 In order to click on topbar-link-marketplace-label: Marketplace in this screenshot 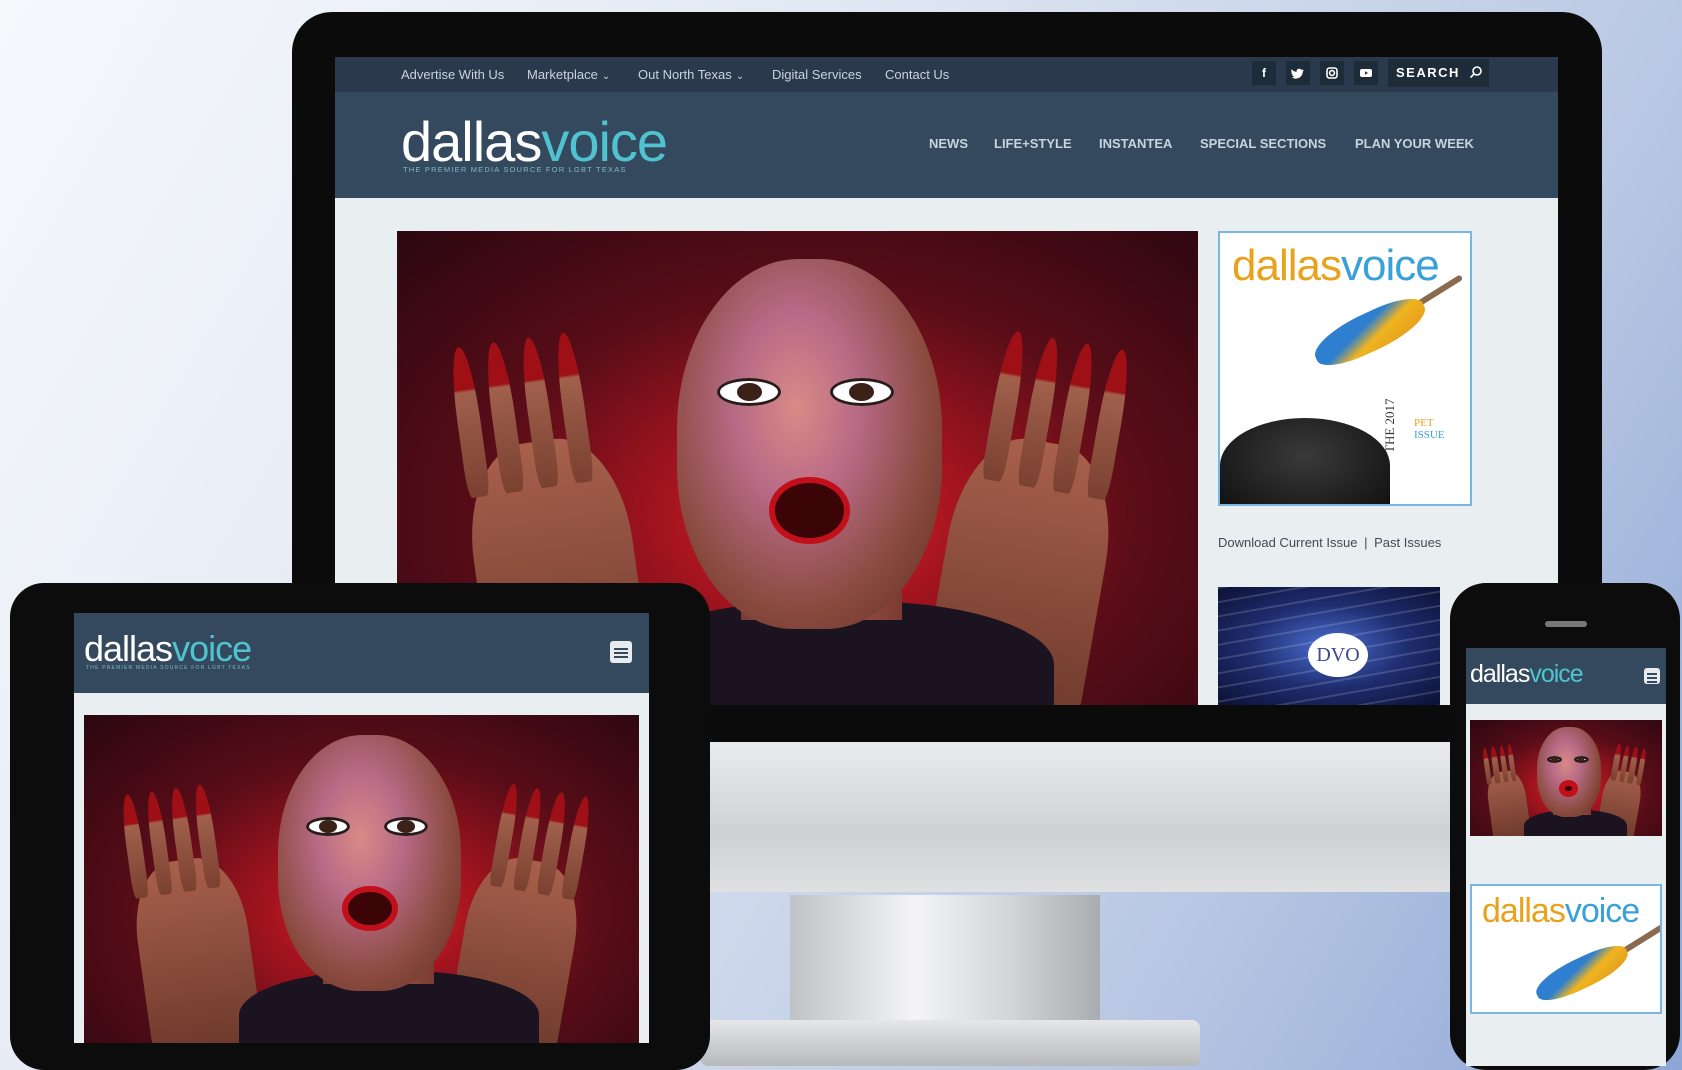, I will do `click(562, 74)`.